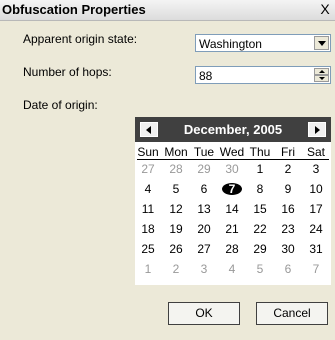  I want to click on calendar-day: 14, so click(232, 209).